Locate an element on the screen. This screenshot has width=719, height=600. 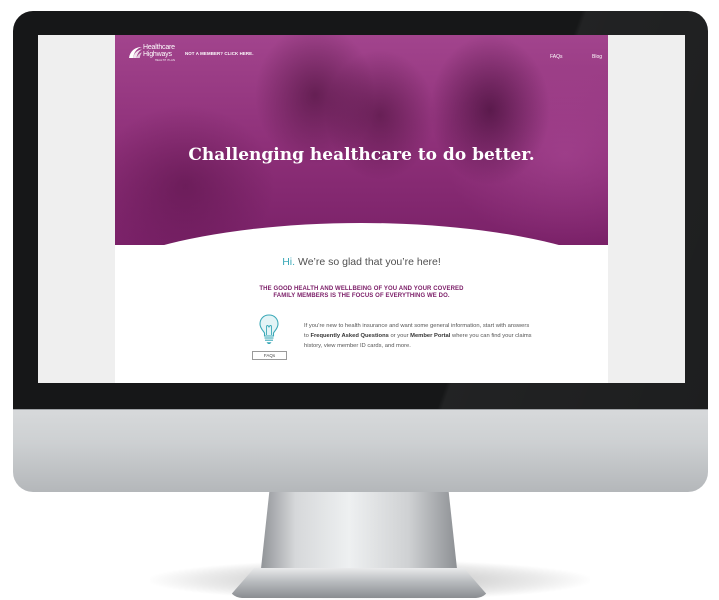
site-logo: Healthcare Highways HEALTH PLAN is located at coordinates (157, 54).